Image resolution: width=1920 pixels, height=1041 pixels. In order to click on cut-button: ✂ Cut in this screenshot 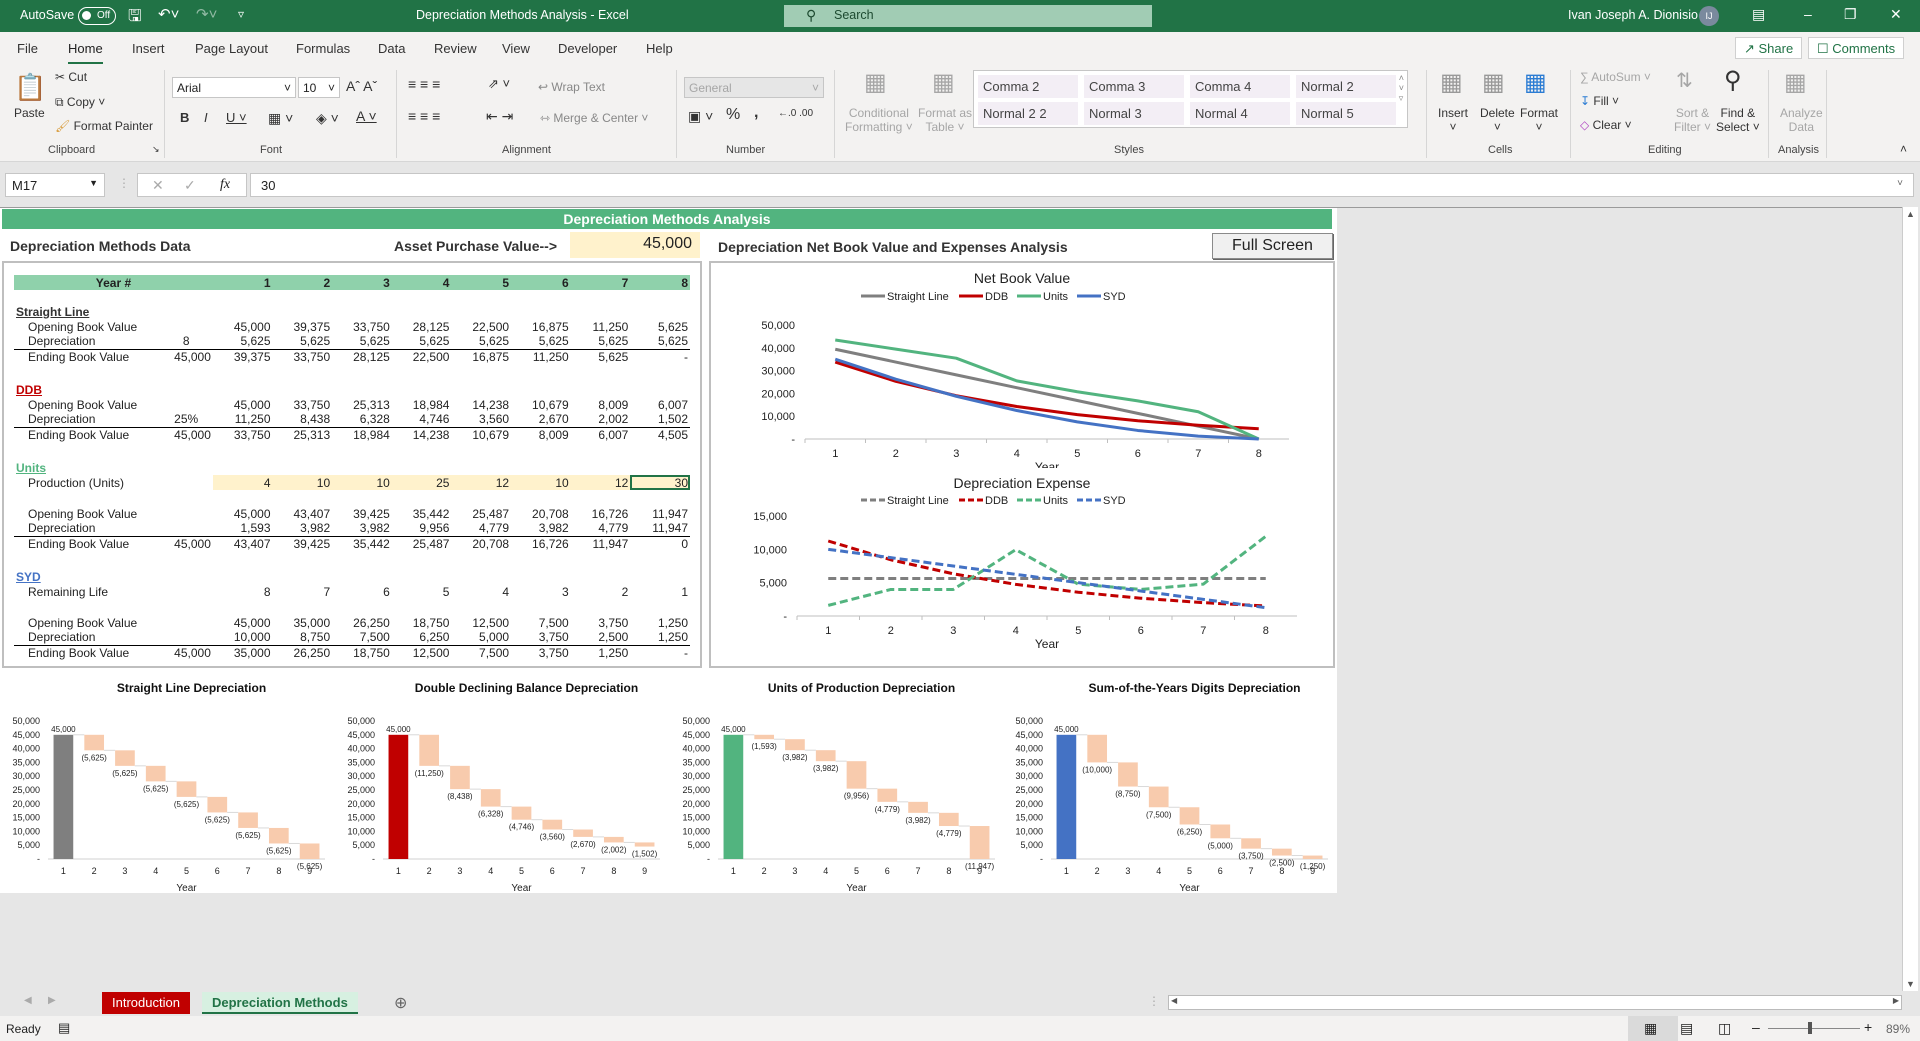, I will do `click(71, 77)`.